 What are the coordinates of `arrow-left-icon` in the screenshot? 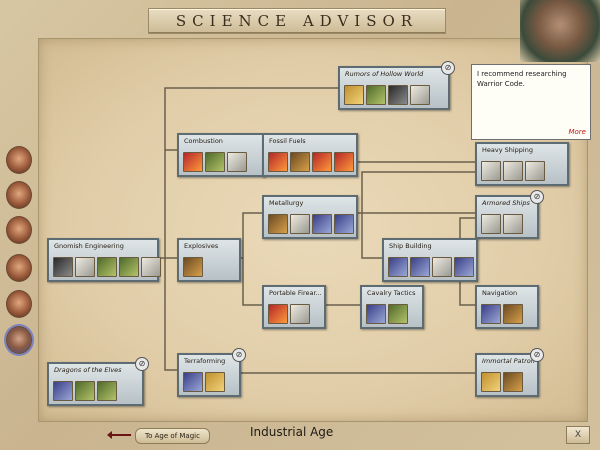 It's located at (119, 435).